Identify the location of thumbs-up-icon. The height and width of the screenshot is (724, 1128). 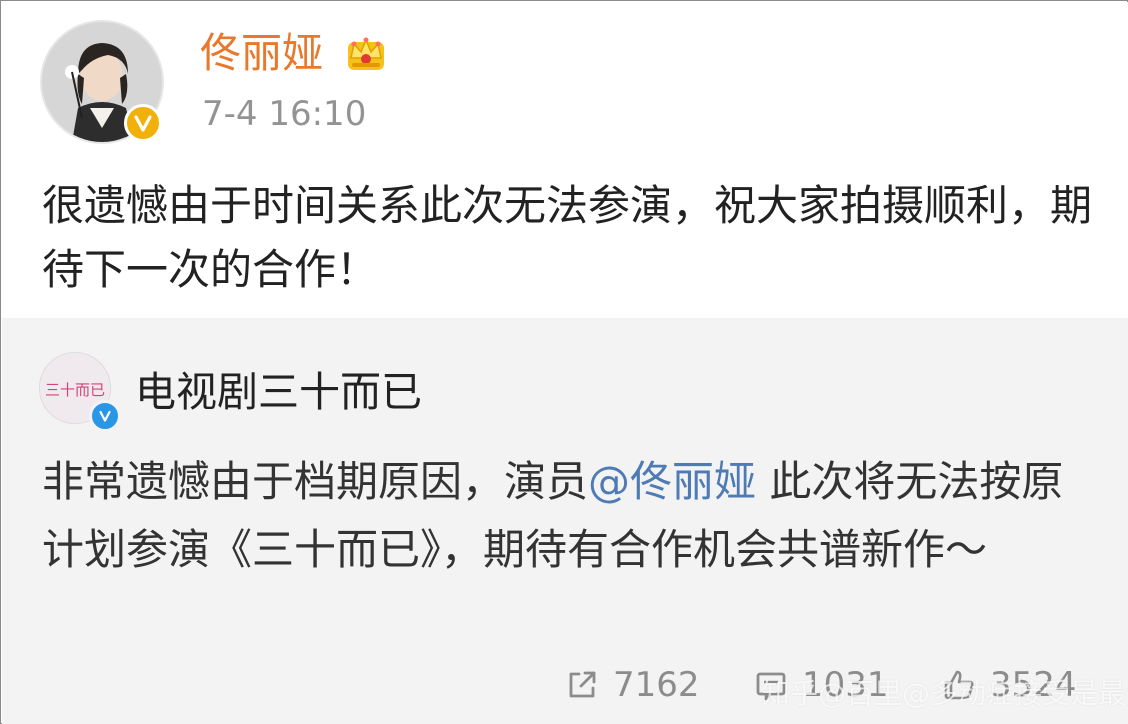
(959, 685).